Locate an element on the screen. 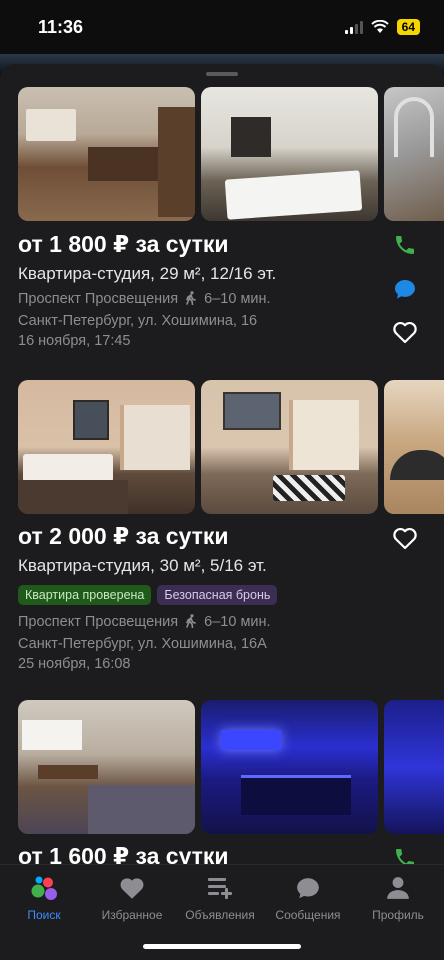 Image resolution: width=444 pixels, height=960 pixels. verified-badge: Квартира проверена is located at coordinates (85, 595).